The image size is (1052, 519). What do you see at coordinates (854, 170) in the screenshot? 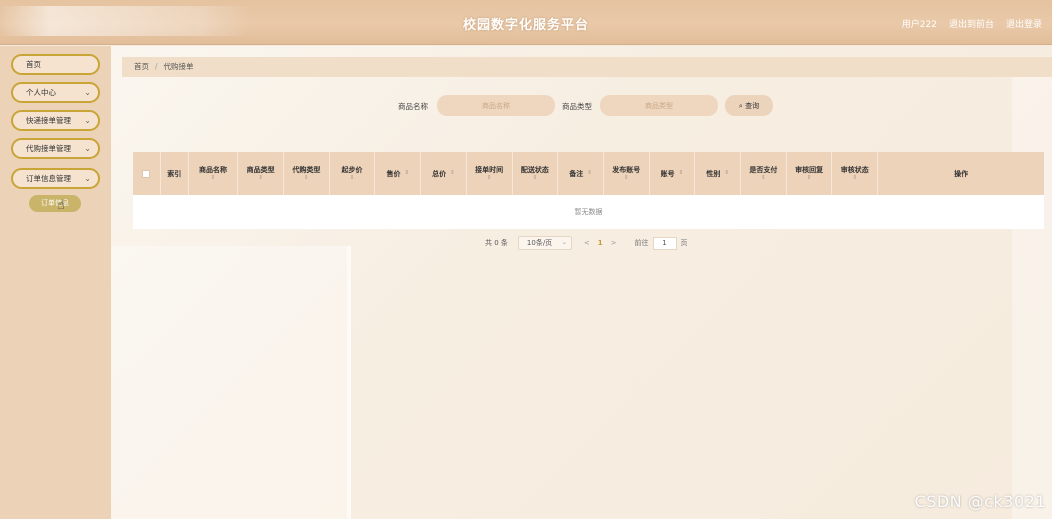
I see `column-header-label: 审核状态` at bounding box center [854, 170].